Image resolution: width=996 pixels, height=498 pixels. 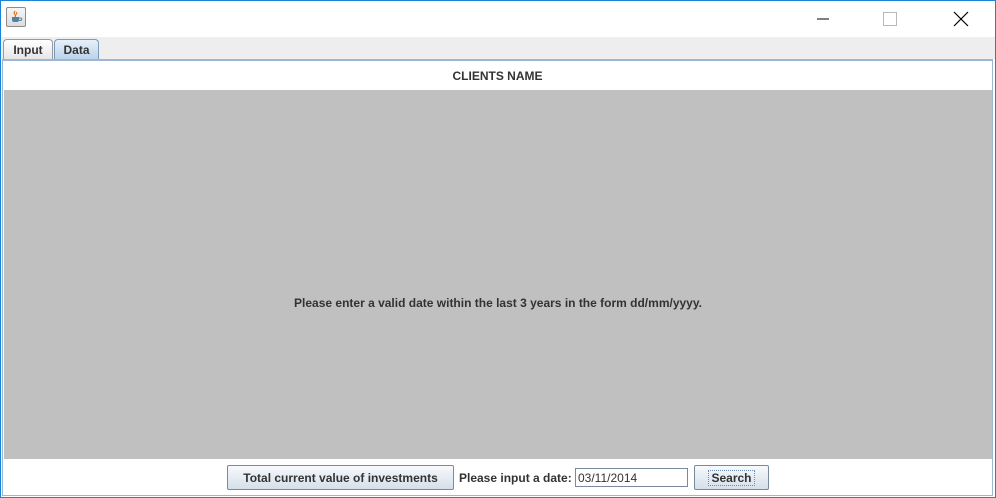 I want to click on date-input, so click(x=631, y=477).